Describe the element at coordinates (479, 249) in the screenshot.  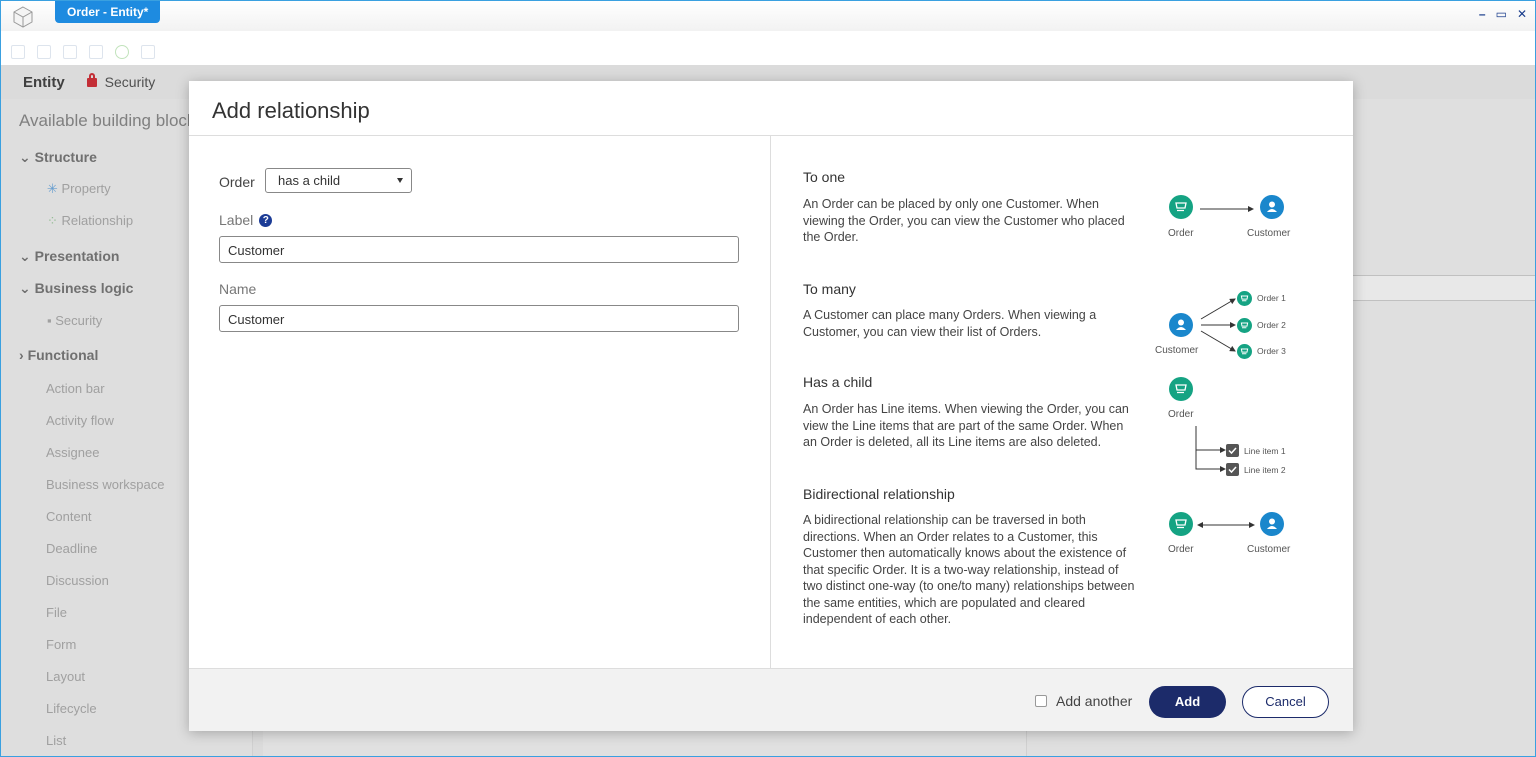
I see `label-input: Customer` at that location.